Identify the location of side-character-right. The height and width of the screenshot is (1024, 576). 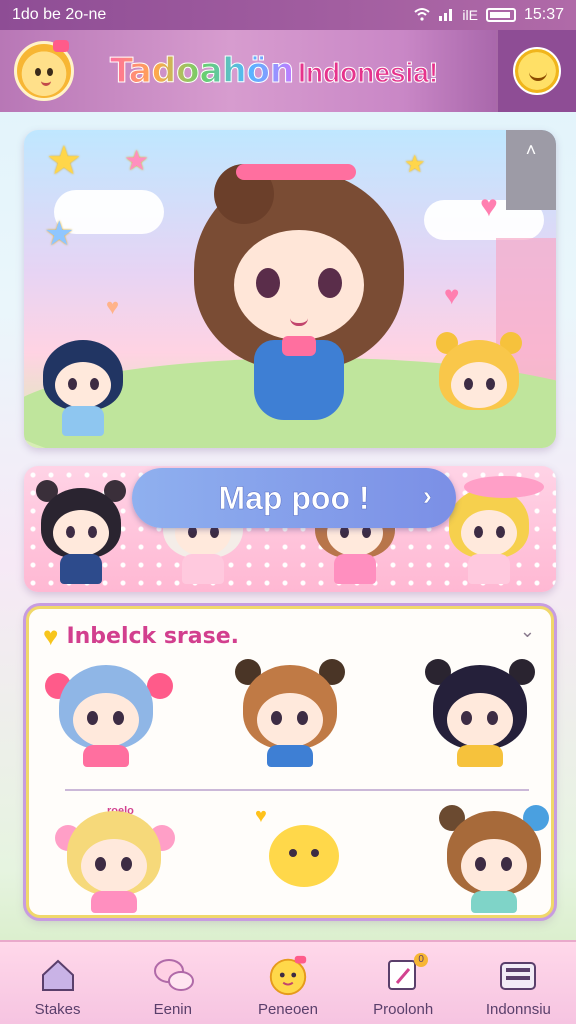
(479, 386).